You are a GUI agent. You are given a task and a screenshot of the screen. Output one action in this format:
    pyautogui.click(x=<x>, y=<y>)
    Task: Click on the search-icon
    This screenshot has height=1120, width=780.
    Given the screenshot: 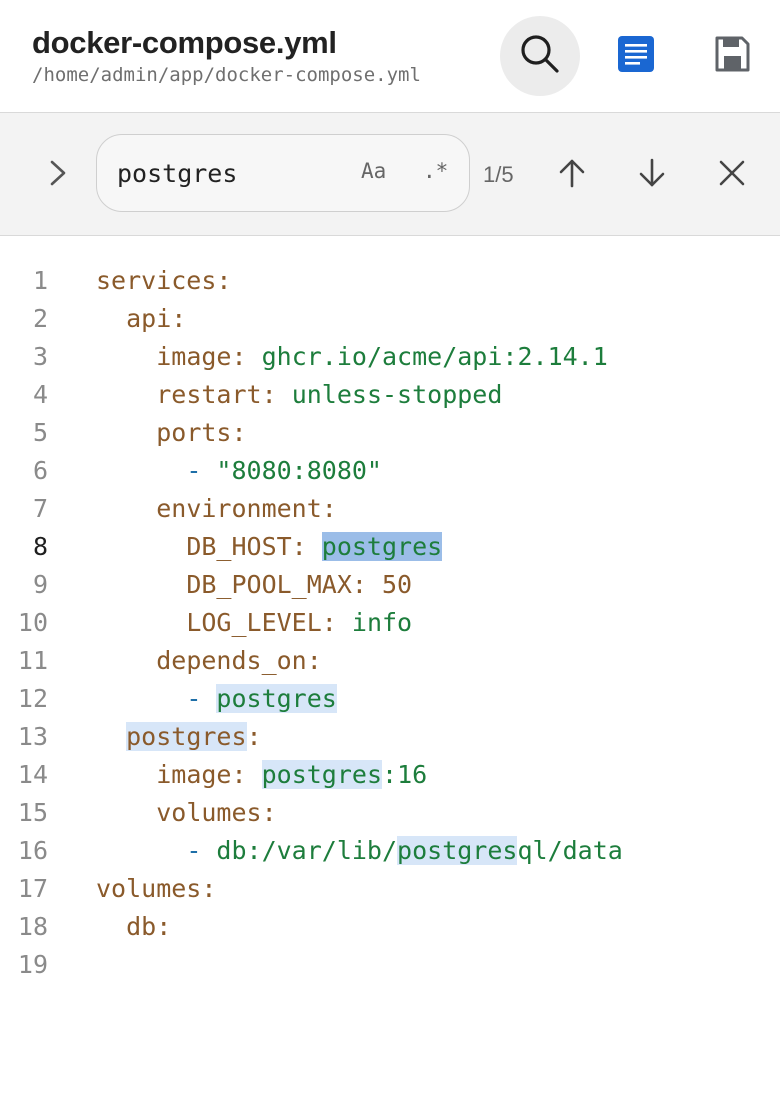 What is the action you would take?
    pyautogui.click(x=540, y=56)
    